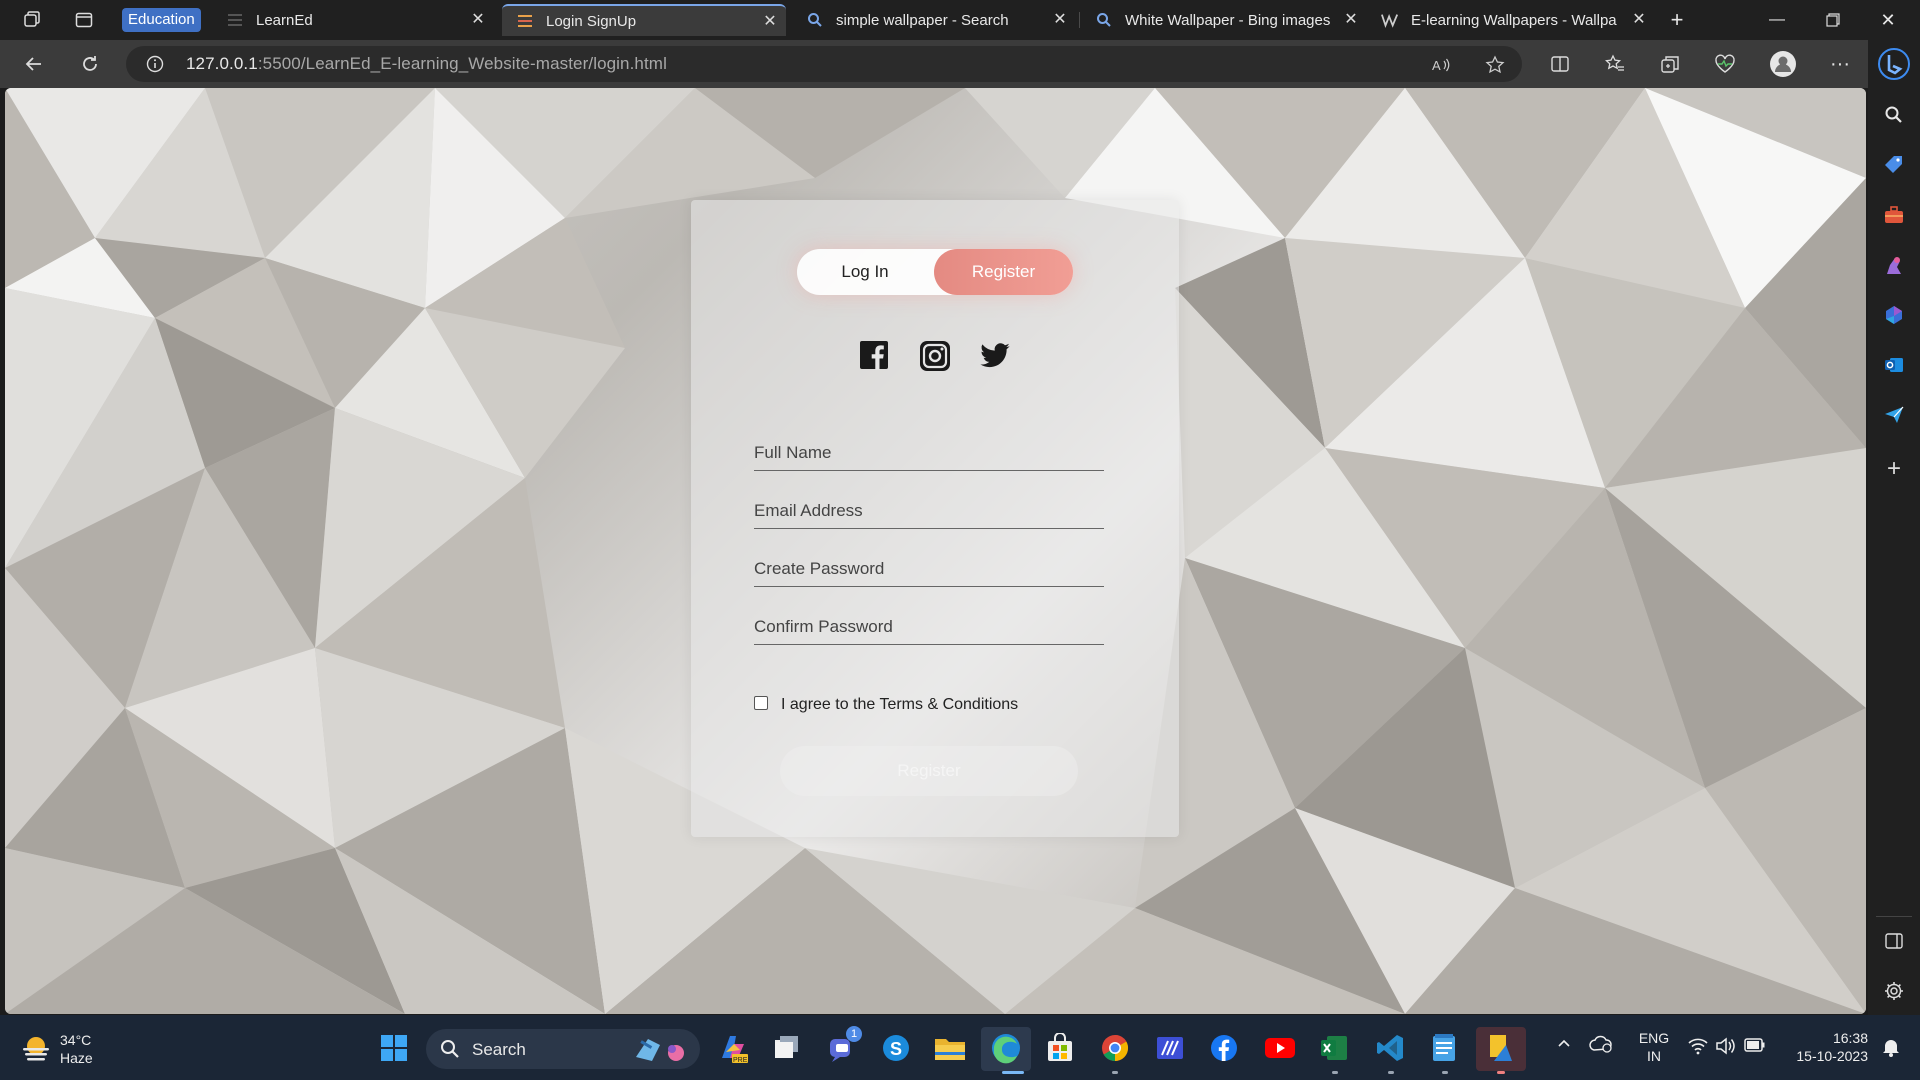  What do you see at coordinates (90, 64) in the screenshot?
I see `refresh-icon` at bounding box center [90, 64].